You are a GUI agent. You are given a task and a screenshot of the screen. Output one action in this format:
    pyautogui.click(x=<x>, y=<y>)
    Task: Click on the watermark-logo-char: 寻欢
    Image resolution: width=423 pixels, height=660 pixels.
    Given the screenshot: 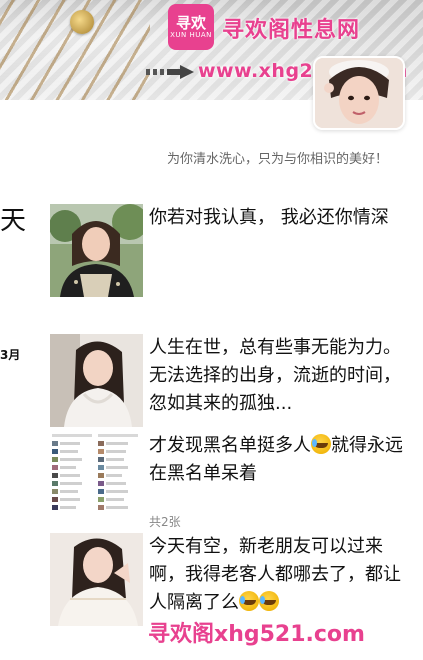 What is the action you would take?
    pyautogui.click(x=190, y=22)
    